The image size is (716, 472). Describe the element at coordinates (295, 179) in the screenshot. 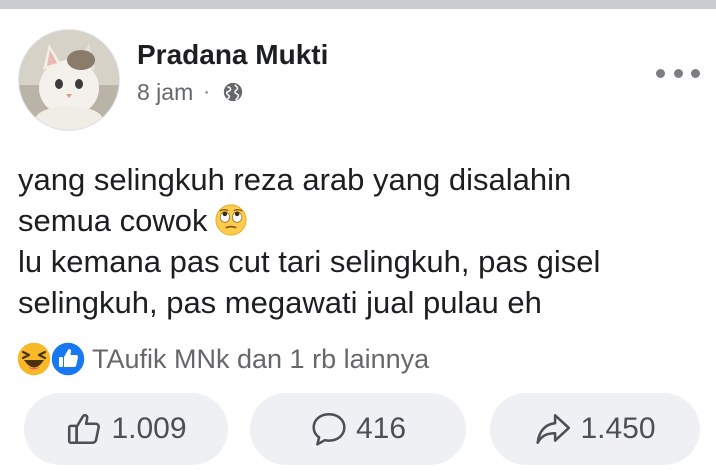

I see `post-text-line: yang selingkuh reza arab yang disalahin` at that location.